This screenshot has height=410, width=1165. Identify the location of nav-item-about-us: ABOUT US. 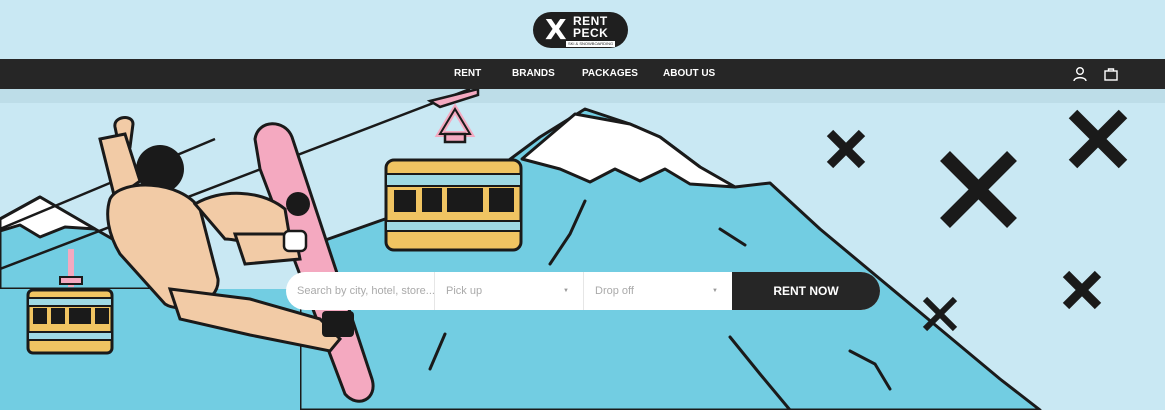
(689, 74).